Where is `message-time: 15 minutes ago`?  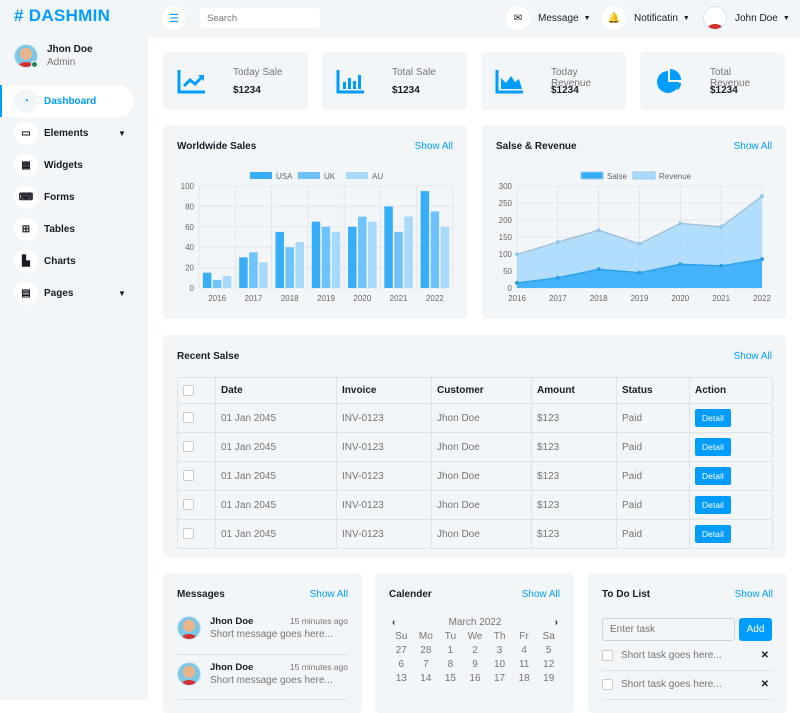 message-time: 15 minutes ago is located at coordinates (318, 667).